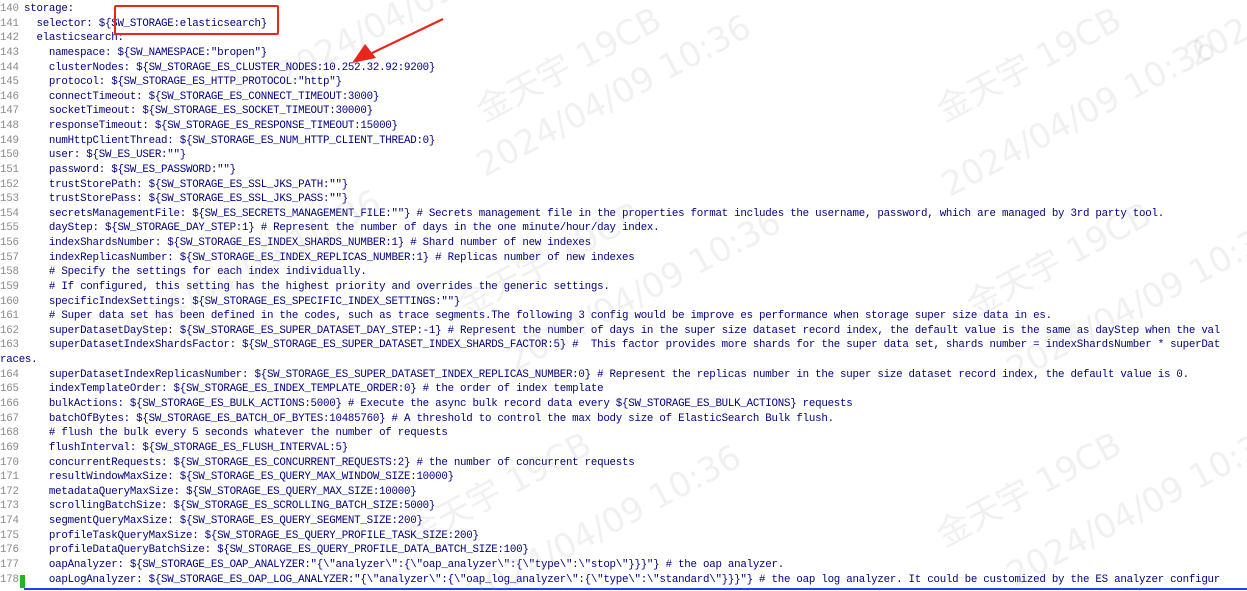 This screenshot has height=591, width=1247. What do you see at coordinates (398, 40) in the screenshot?
I see `annotation-arrow-icon` at bounding box center [398, 40].